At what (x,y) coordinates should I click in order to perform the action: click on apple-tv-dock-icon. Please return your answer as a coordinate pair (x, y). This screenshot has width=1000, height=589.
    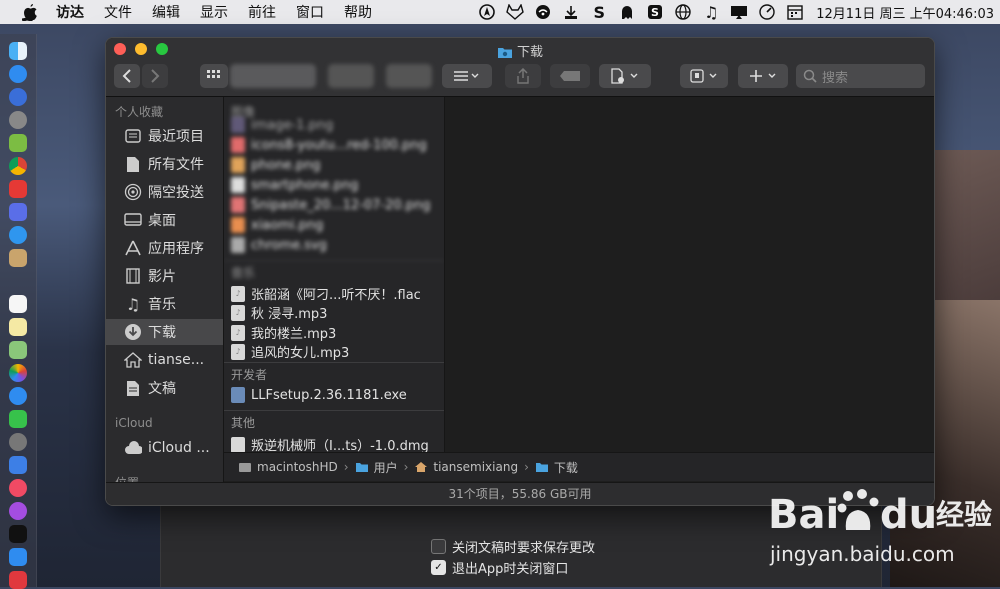
    Looking at the image, I should click on (18, 534).